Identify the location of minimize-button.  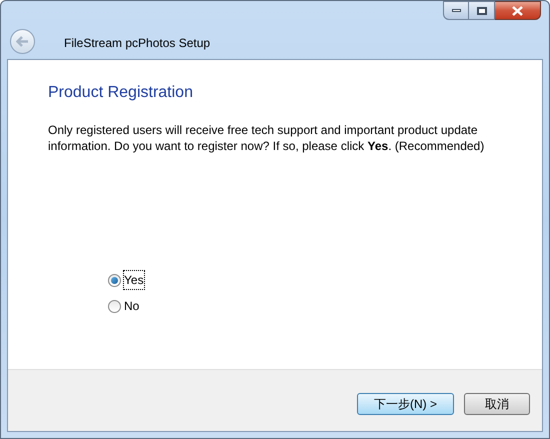
(456, 10).